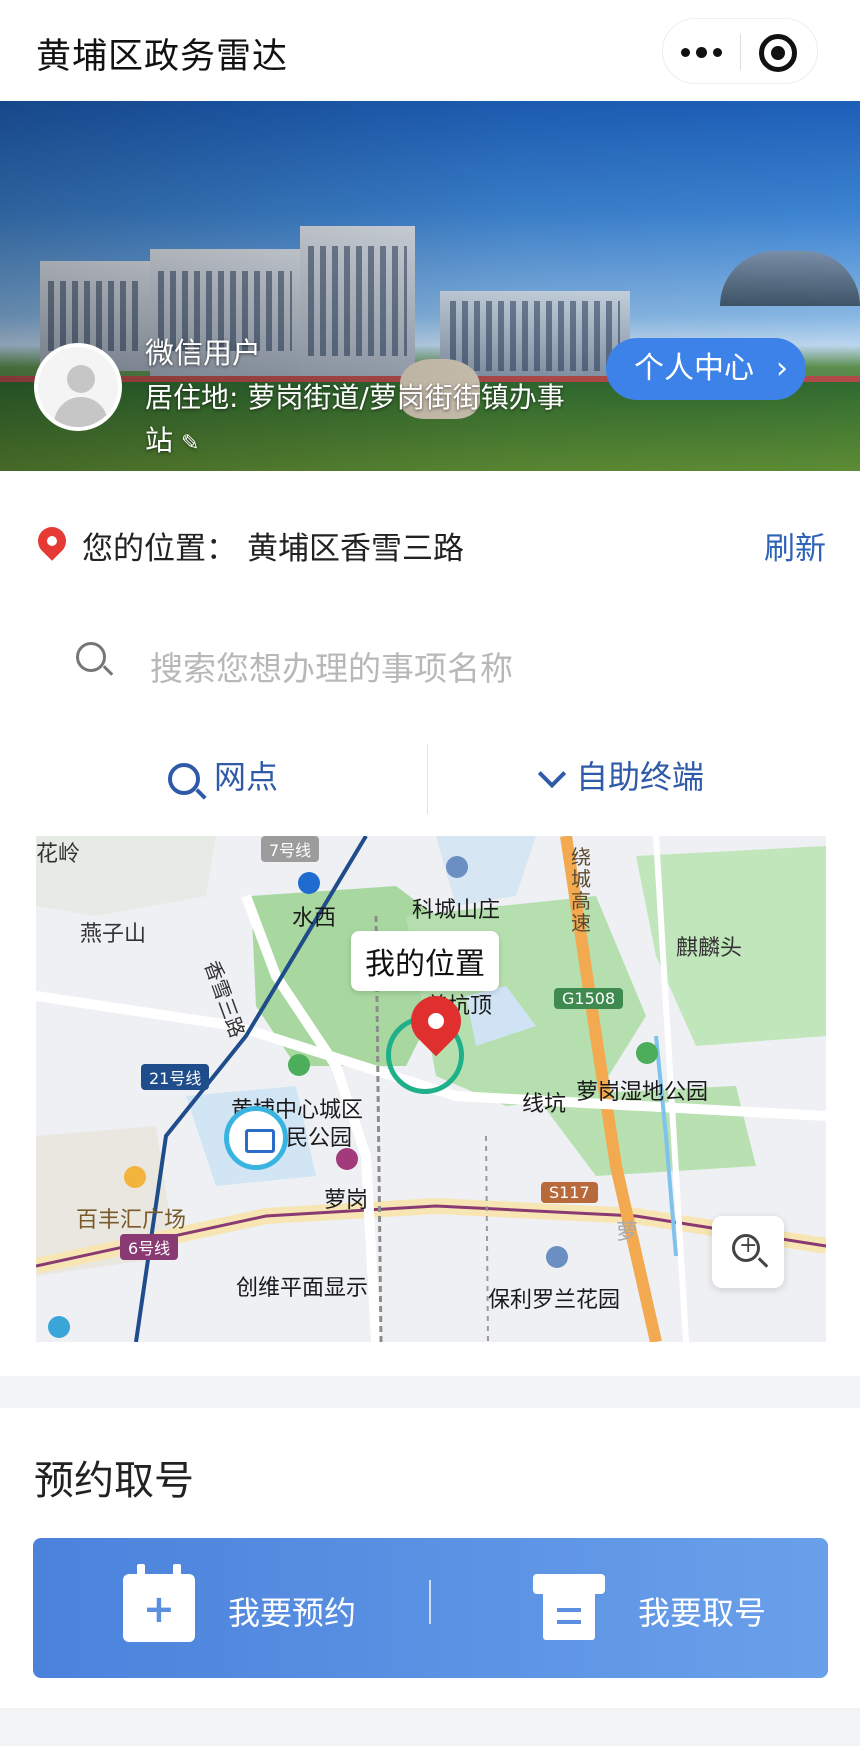  What do you see at coordinates (430, 776) in the screenshot?
I see `category-tabs: 网点 自助终端` at bounding box center [430, 776].